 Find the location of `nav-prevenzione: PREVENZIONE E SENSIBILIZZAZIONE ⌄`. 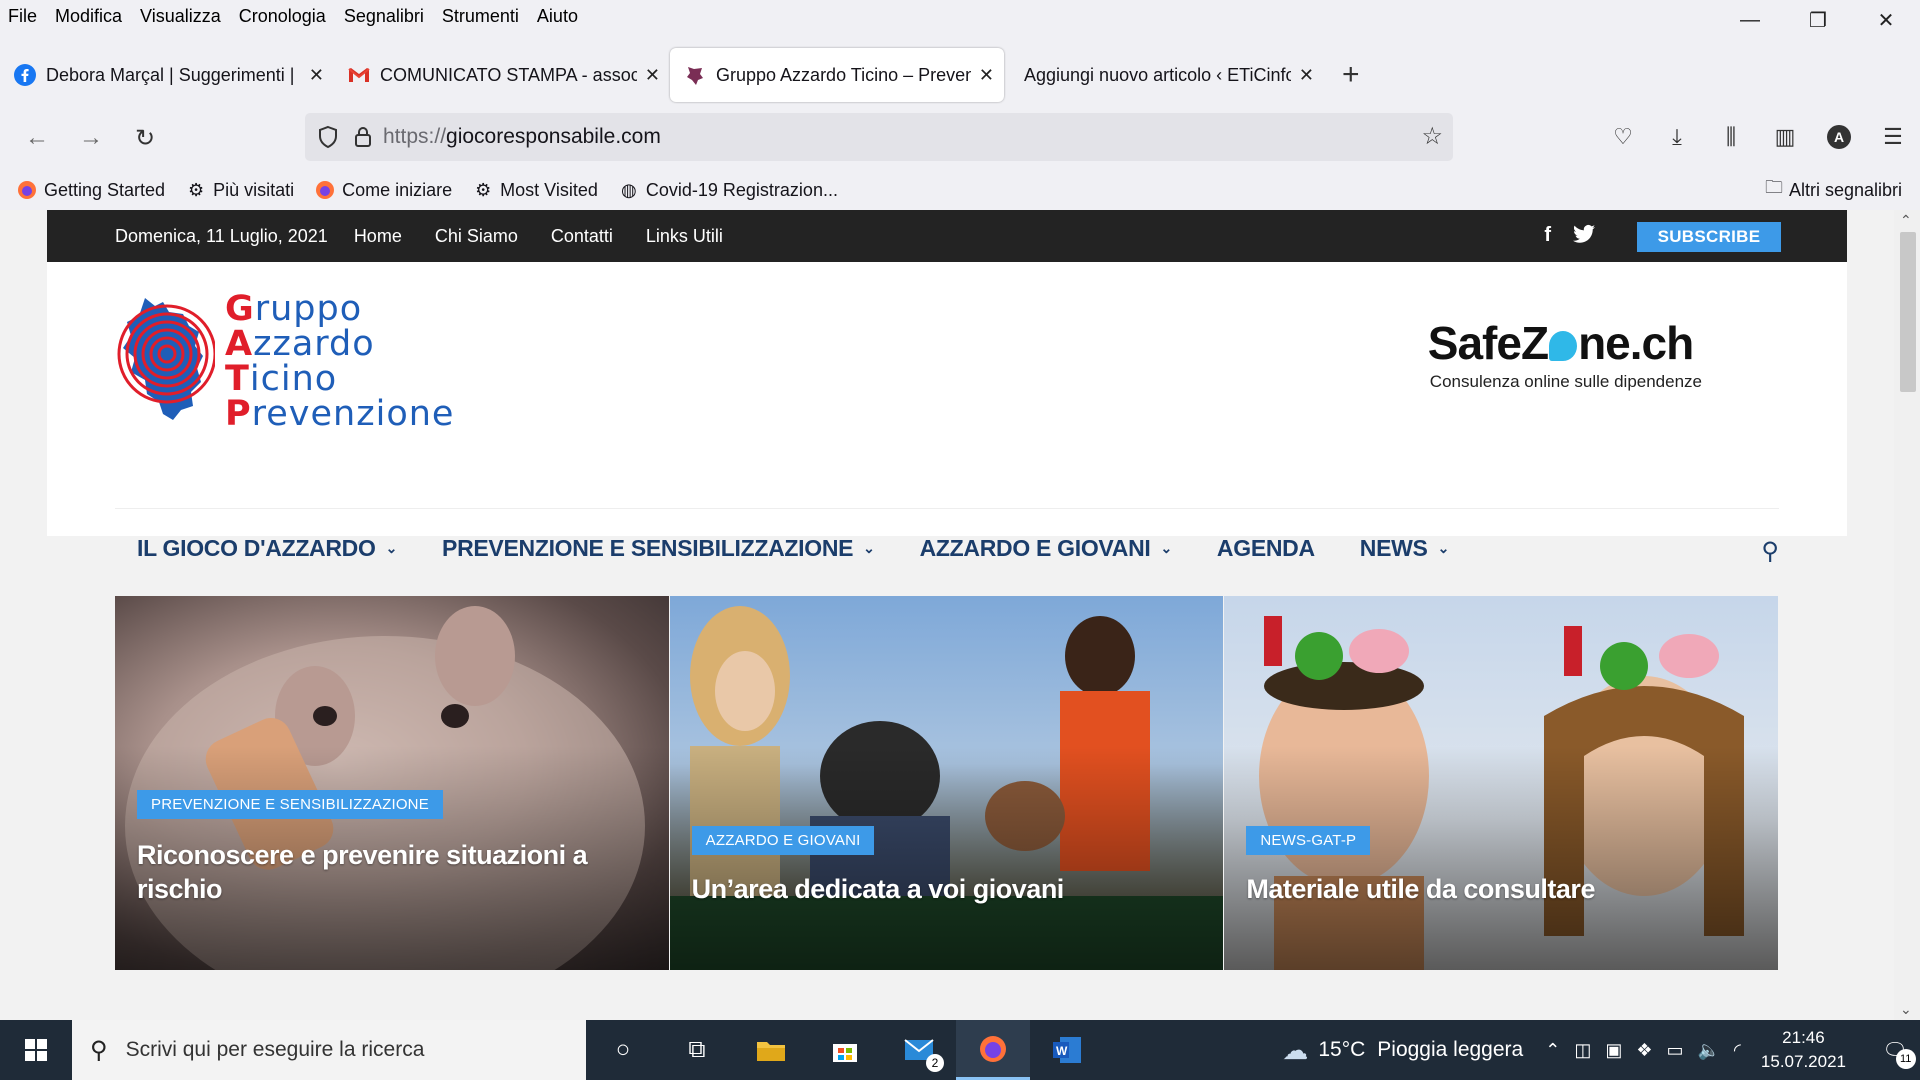

nav-prevenzione: PREVENZIONE E SENSIBILIZZAZIONE ⌄ is located at coordinates (658, 548).